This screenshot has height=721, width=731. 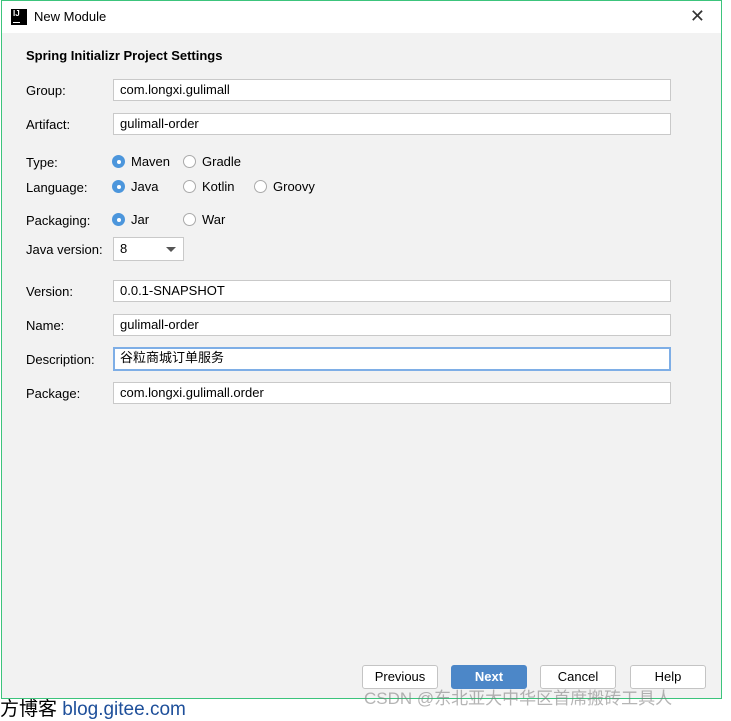 I want to click on name-label: Name:, so click(x=45, y=325).